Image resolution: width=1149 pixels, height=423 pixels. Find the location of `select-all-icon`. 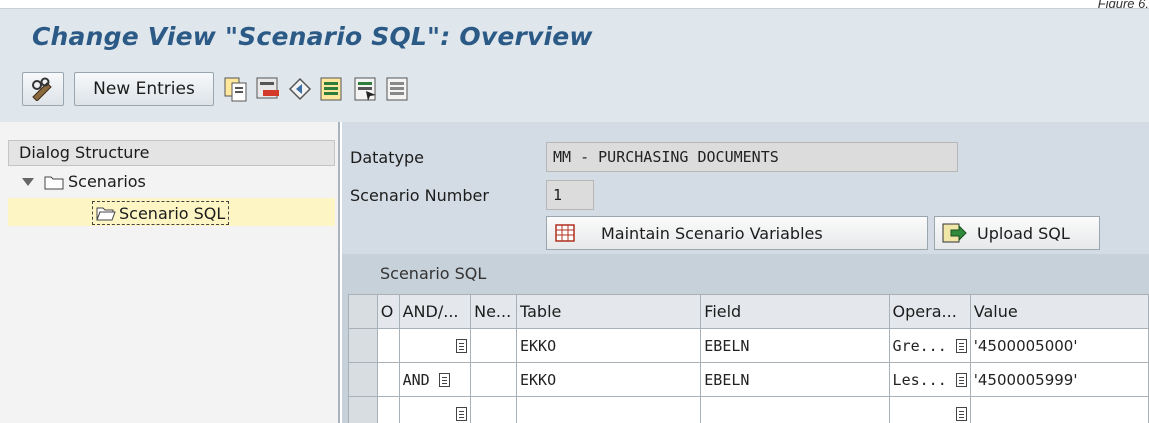

select-all-icon is located at coordinates (332, 89).